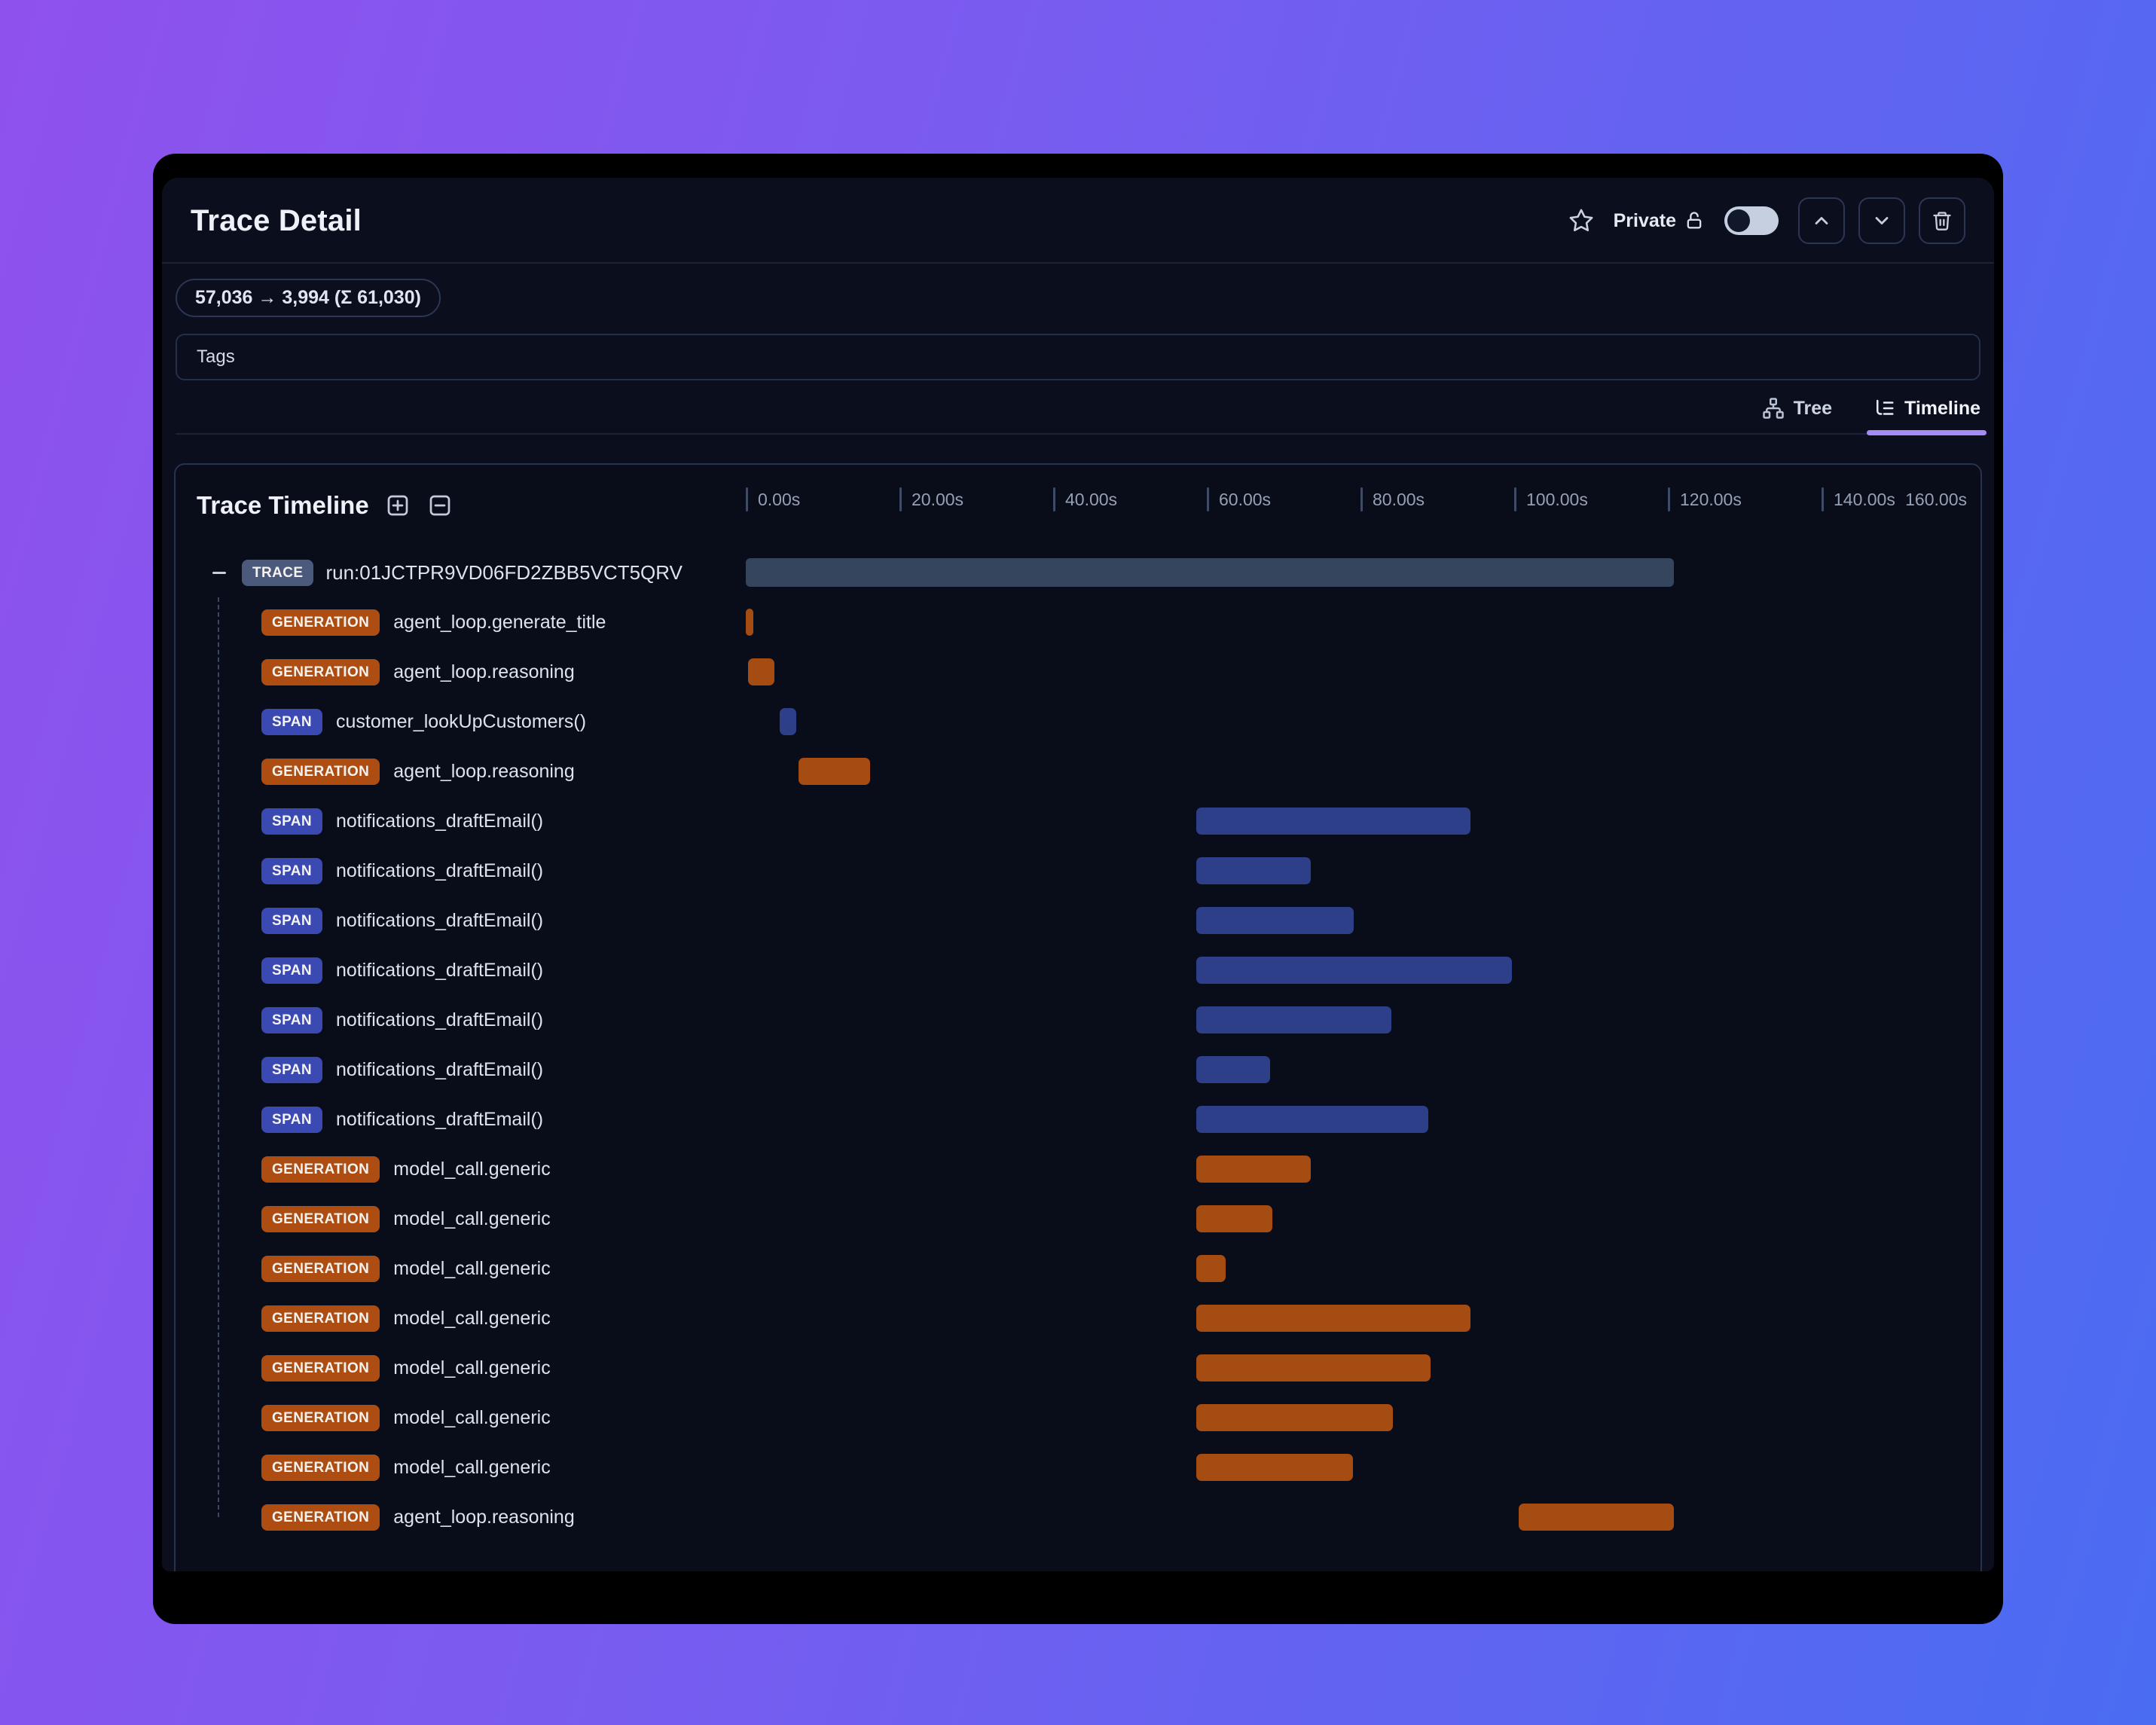 The image size is (2156, 1725). What do you see at coordinates (216, 357) in the screenshot?
I see `tags-label: Tags` at bounding box center [216, 357].